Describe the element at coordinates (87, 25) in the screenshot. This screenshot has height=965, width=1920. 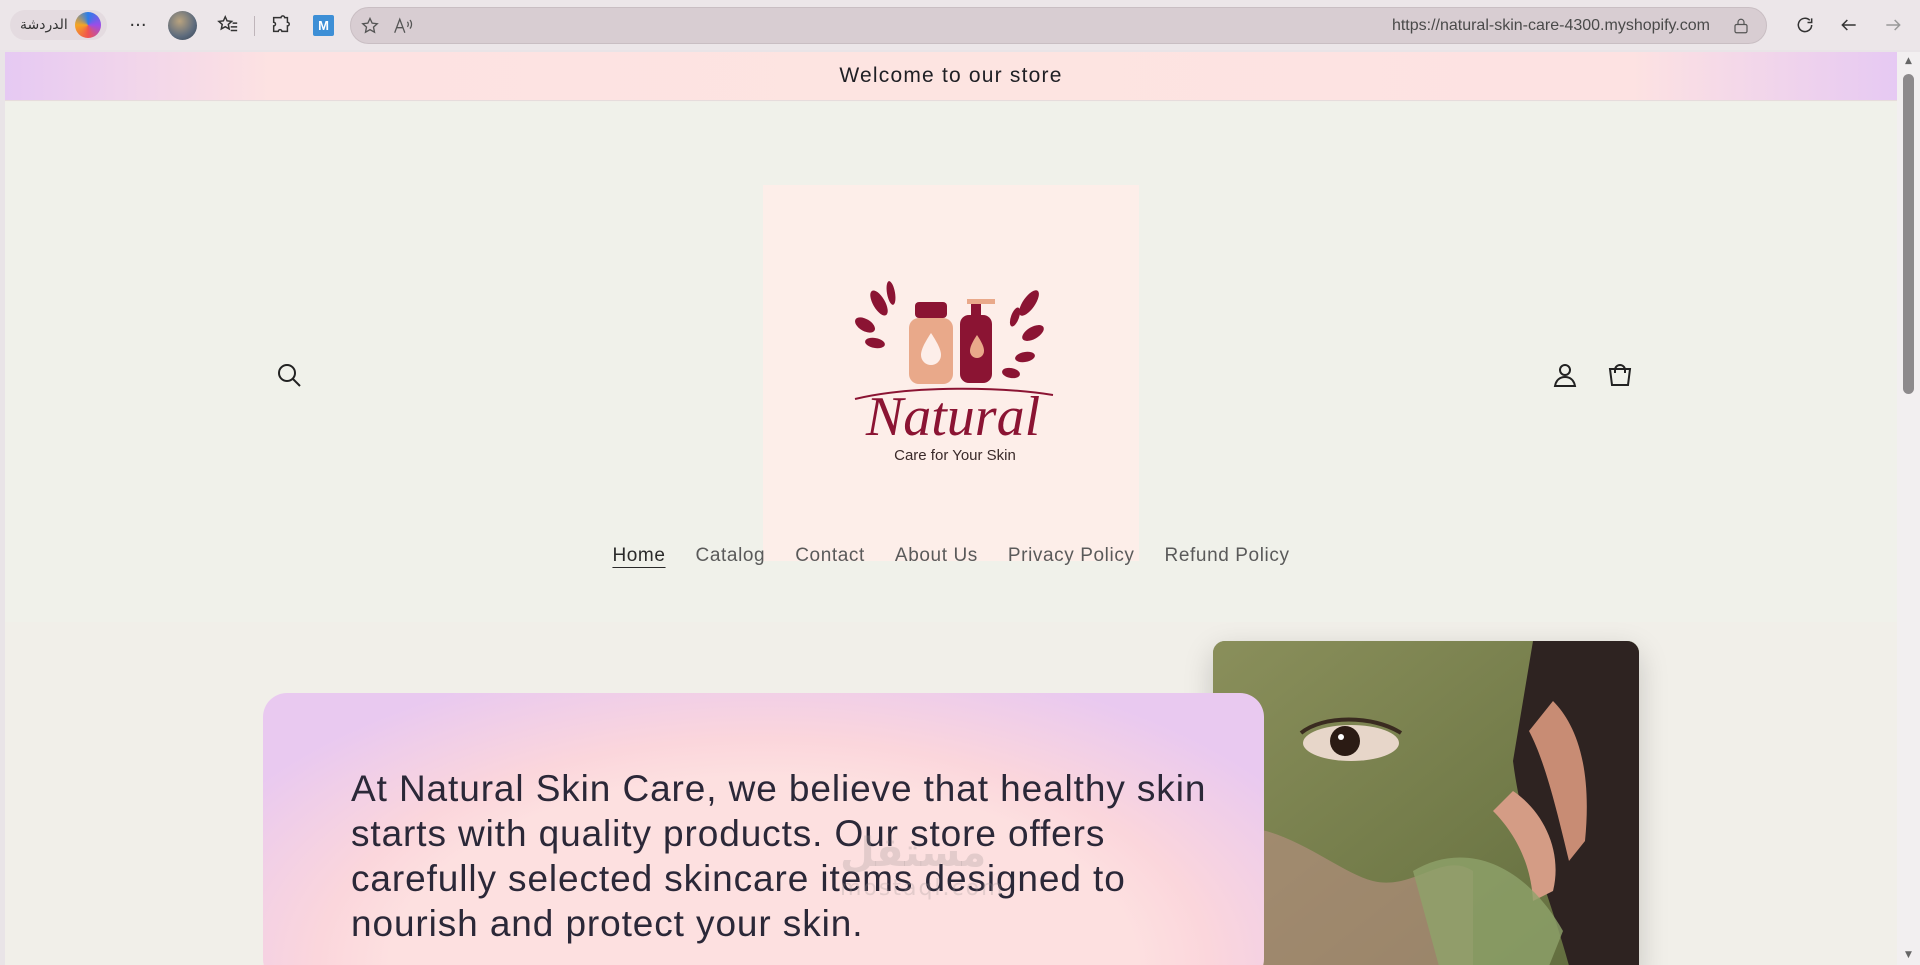
I see `copilot-icon` at that location.